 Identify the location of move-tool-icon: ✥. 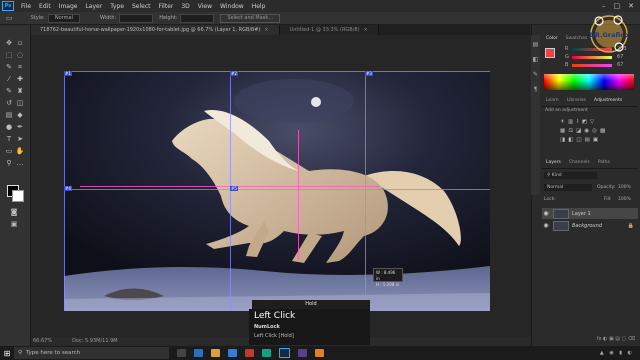
(9, 43).